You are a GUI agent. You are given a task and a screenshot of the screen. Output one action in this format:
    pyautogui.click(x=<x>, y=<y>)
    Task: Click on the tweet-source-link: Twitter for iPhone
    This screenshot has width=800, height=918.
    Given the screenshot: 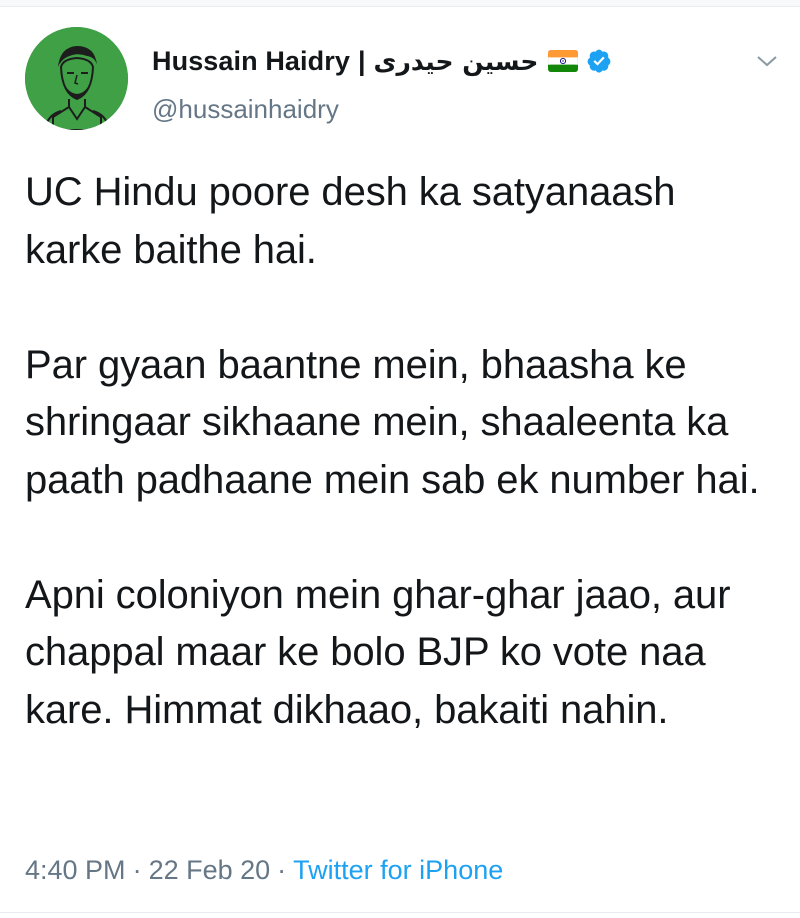 What is the action you would take?
    pyautogui.click(x=398, y=870)
    